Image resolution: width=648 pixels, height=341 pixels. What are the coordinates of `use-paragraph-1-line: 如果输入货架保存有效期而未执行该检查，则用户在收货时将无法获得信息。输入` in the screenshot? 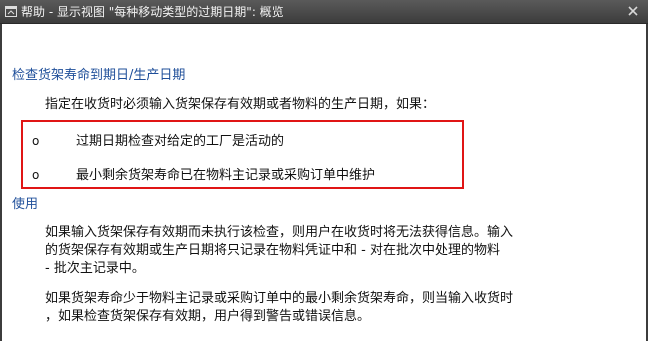 It's located at (279, 232).